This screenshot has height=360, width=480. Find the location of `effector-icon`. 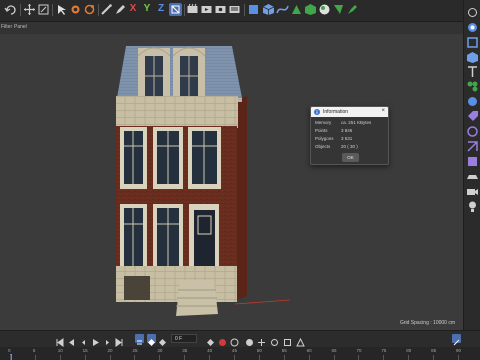

effector-icon is located at coordinates (472, 101).